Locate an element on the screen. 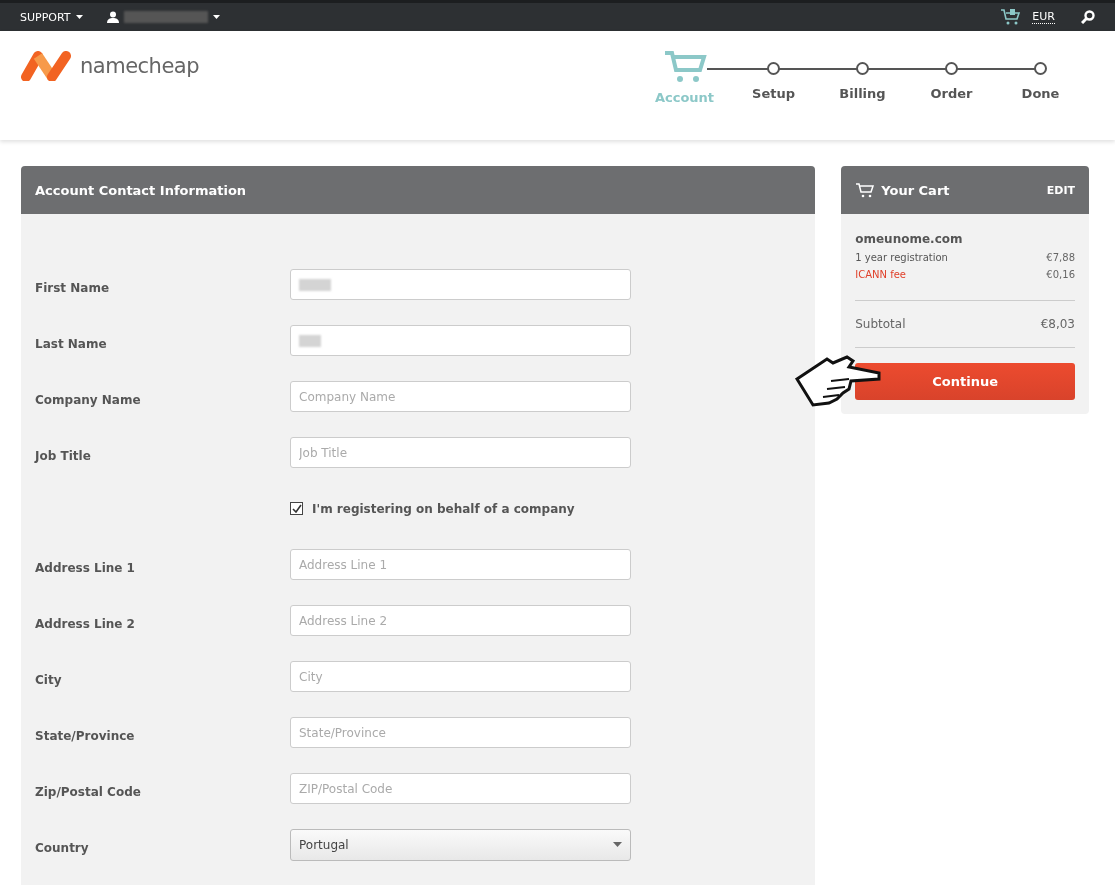 Image resolution: width=1115 pixels, height=885 pixels. line-price: €7,88 is located at coordinates (1060, 257).